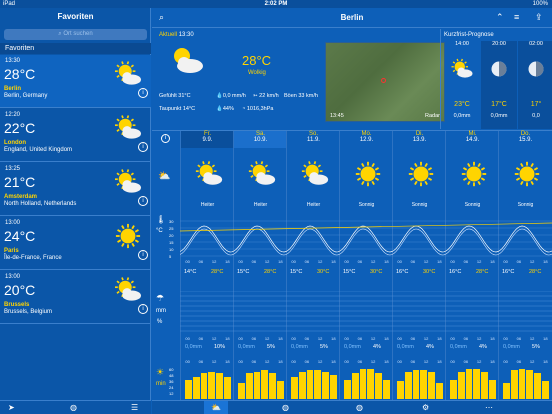  What do you see at coordinates (489, 407) in the screenshot?
I see `tab-more: ⋯` at bounding box center [489, 407].